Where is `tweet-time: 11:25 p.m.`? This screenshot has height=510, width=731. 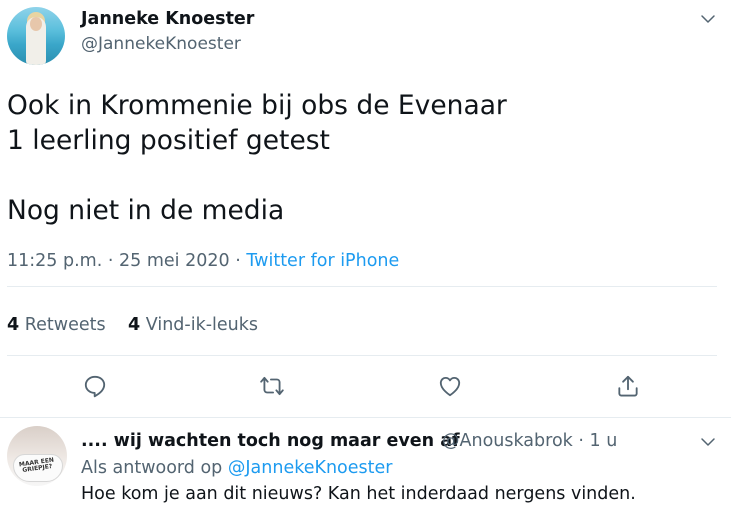 tweet-time: 11:25 p.m. is located at coordinates (54, 261).